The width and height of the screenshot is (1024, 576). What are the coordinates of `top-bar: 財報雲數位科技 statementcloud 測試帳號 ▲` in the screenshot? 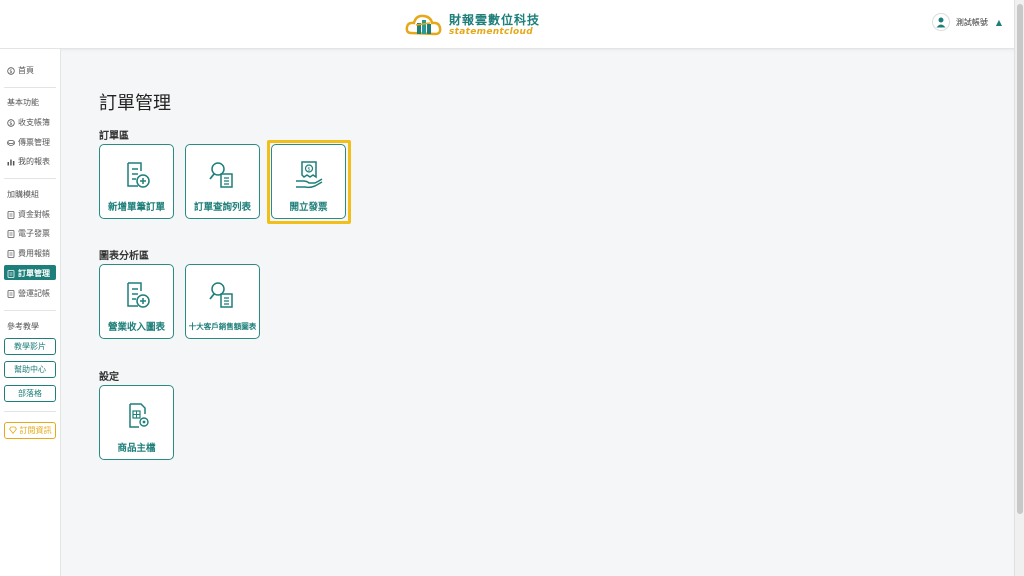 It's located at (512, 24).